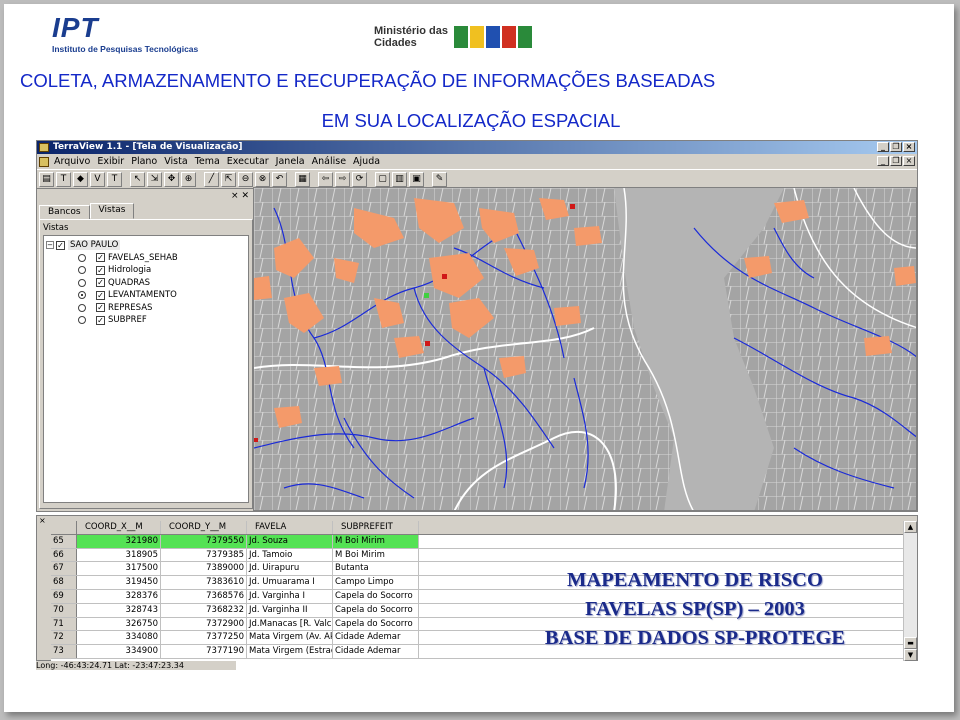  What do you see at coordinates (359, 179) in the screenshot?
I see `refresh-icon: ⟳` at bounding box center [359, 179].